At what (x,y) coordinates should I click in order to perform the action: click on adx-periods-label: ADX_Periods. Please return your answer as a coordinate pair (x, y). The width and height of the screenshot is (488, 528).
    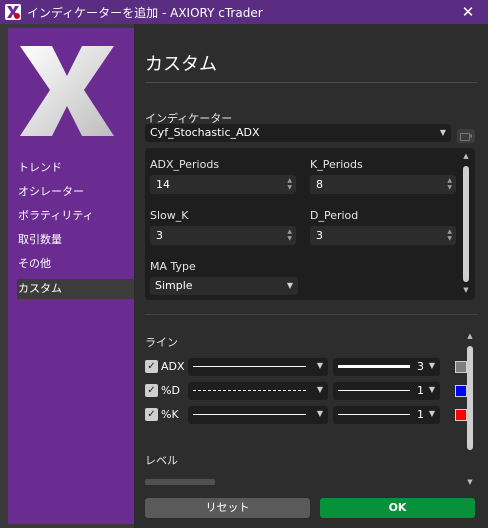
    Looking at the image, I should click on (185, 164).